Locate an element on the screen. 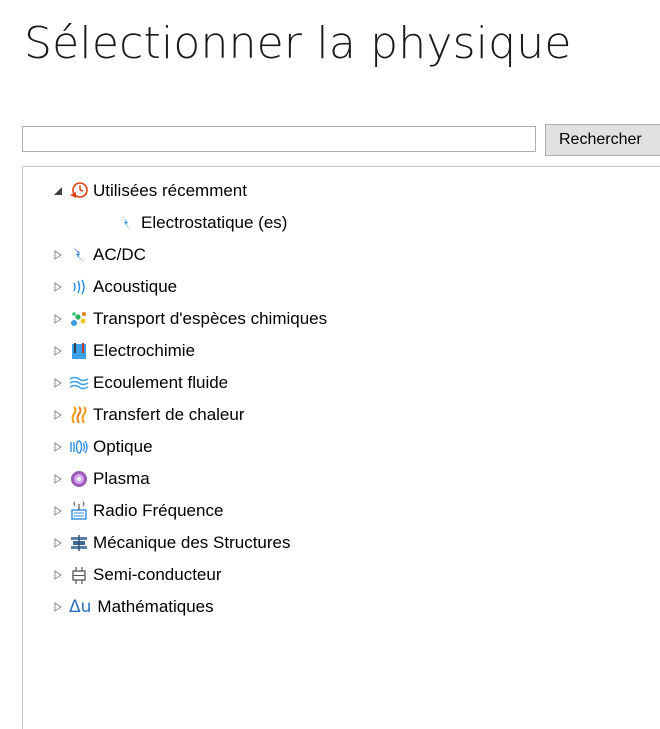 The image size is (660, 729). search-button: Rechercher is located at coordinates (602, 140).